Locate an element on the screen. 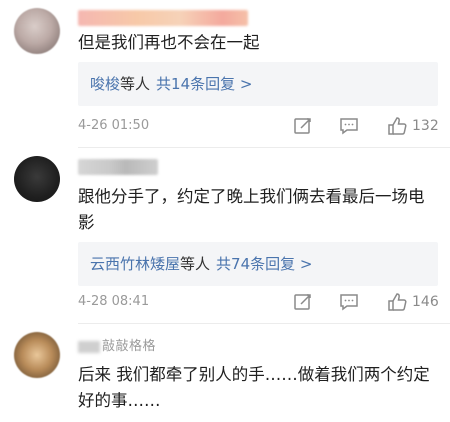 The width and height of the screenshot is (450, 422). username: 敲敲格格 is located at coordinates (133, 347).